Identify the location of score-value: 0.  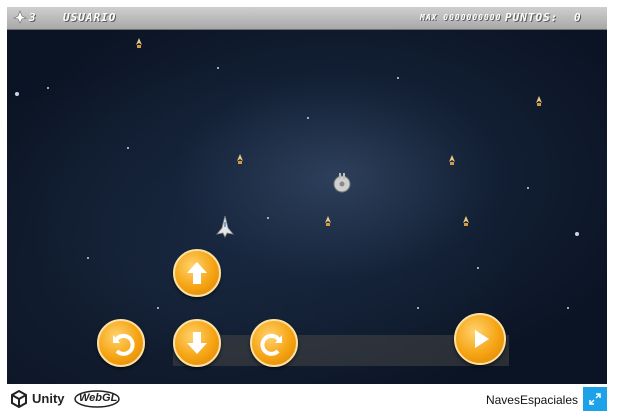
(578, 17).